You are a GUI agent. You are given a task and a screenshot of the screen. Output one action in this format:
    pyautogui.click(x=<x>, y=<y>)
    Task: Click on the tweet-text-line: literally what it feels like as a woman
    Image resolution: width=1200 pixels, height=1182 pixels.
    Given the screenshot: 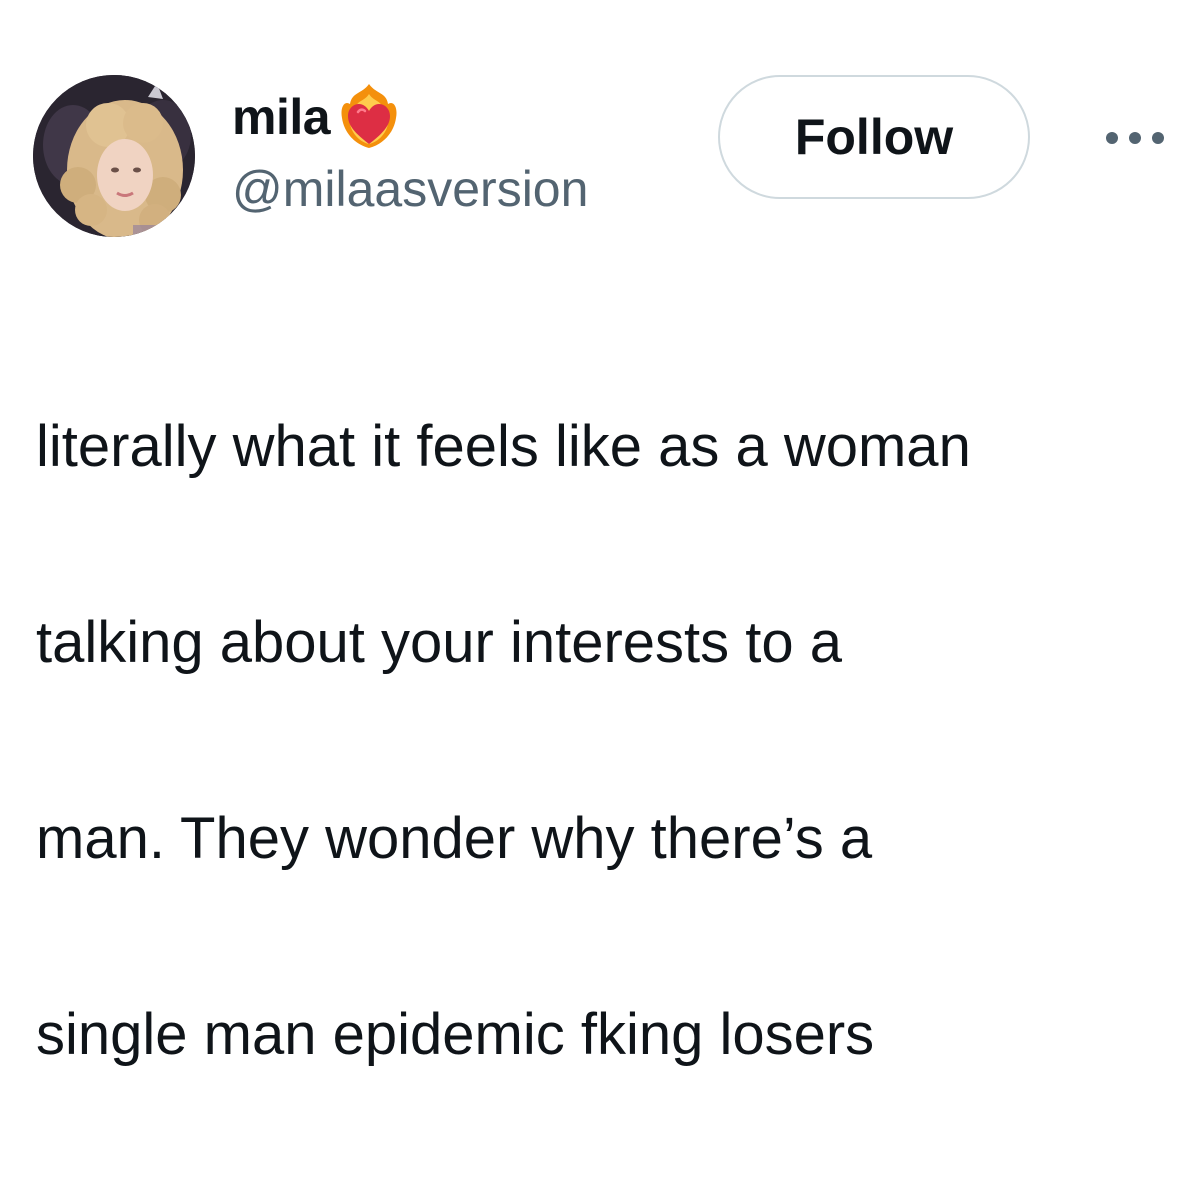 What is the action you would take?
    pyautogui.click(x=503, y=446)
    